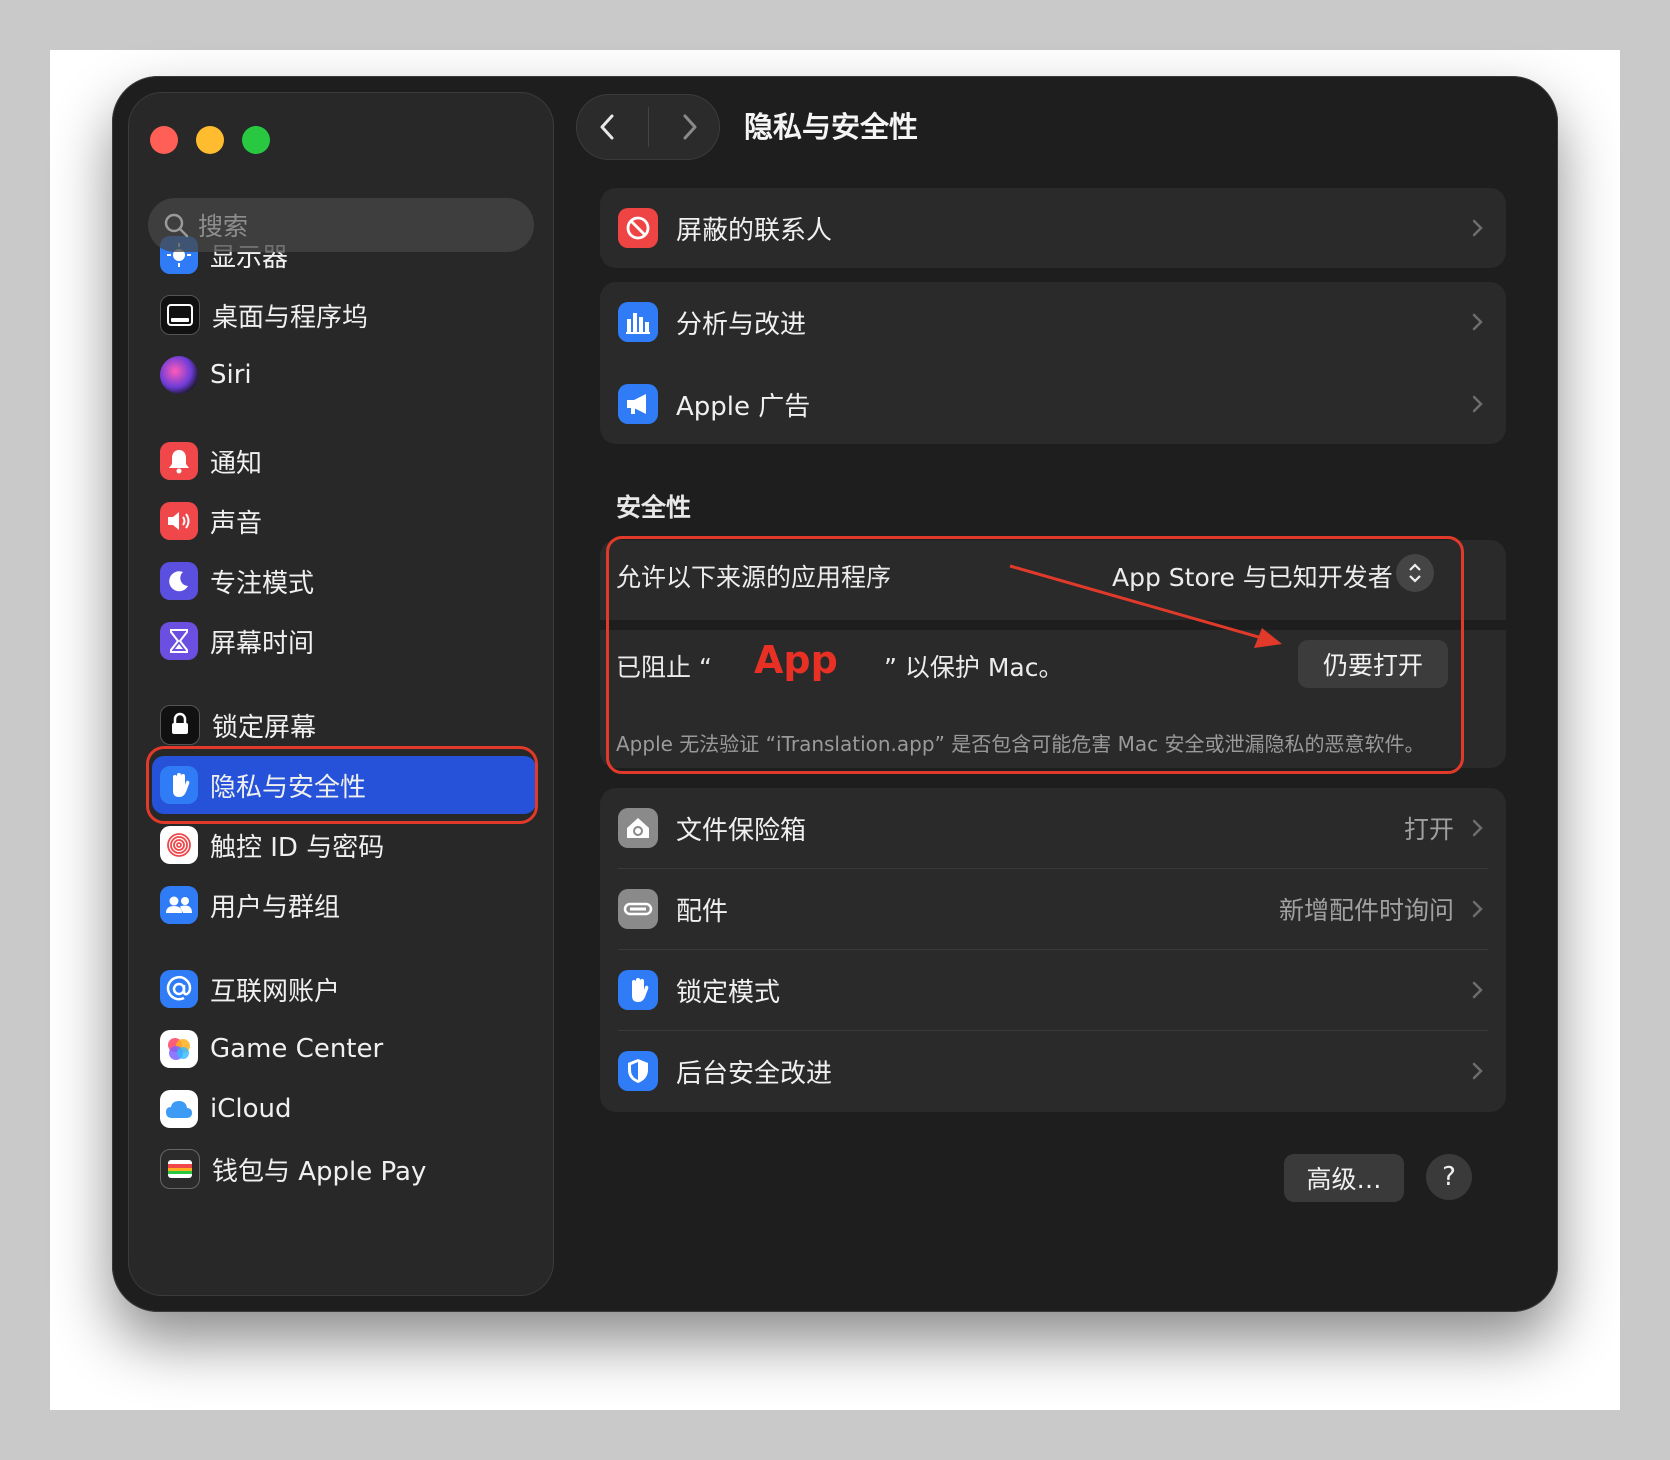  What do you see at coordinates (341, 225) in the screenshot?
I see `search-input: 搜索` at bounding box center [341, 225].